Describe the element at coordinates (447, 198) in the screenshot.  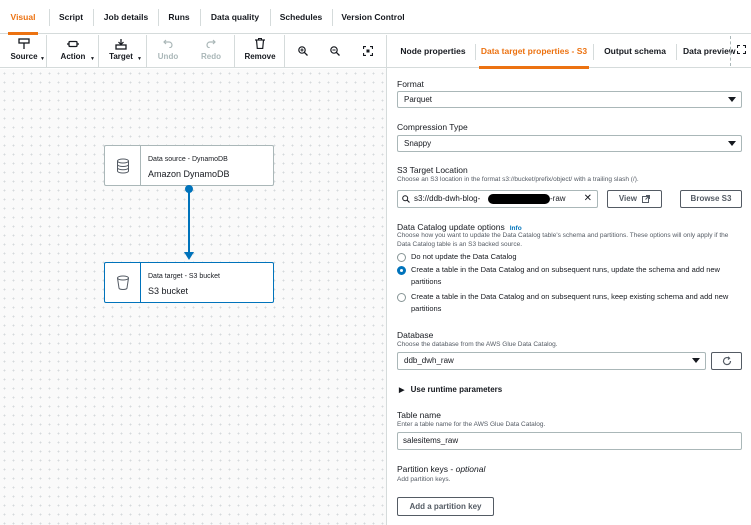
I see `s3-path-prefix: s3://ddb-dwh-blog-` at that location.